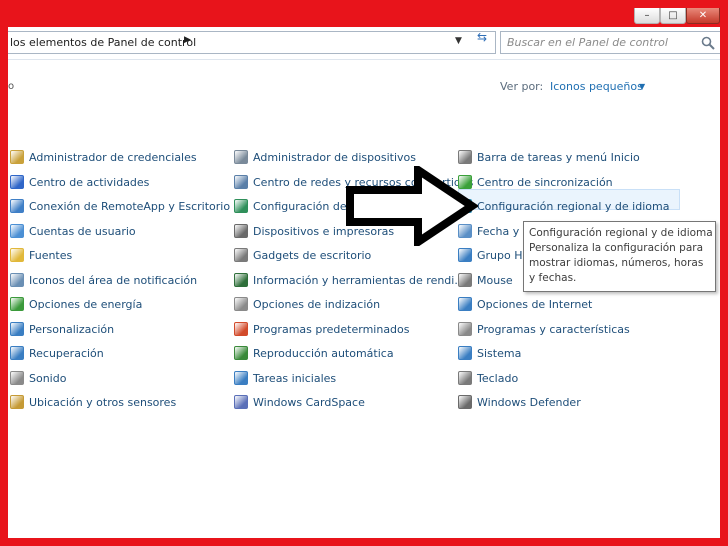  Describe the element at coordinates (187, 40) in the screenshot. I see `chevron-right-icon: ▶` at that location.